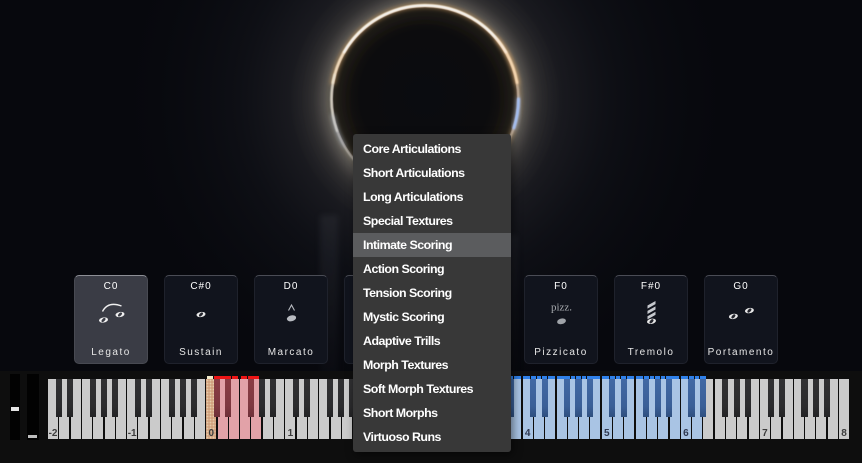 The height and width of the screenshot is (463, 862). I want to click on svg-text: pizz., so click(561, 308).